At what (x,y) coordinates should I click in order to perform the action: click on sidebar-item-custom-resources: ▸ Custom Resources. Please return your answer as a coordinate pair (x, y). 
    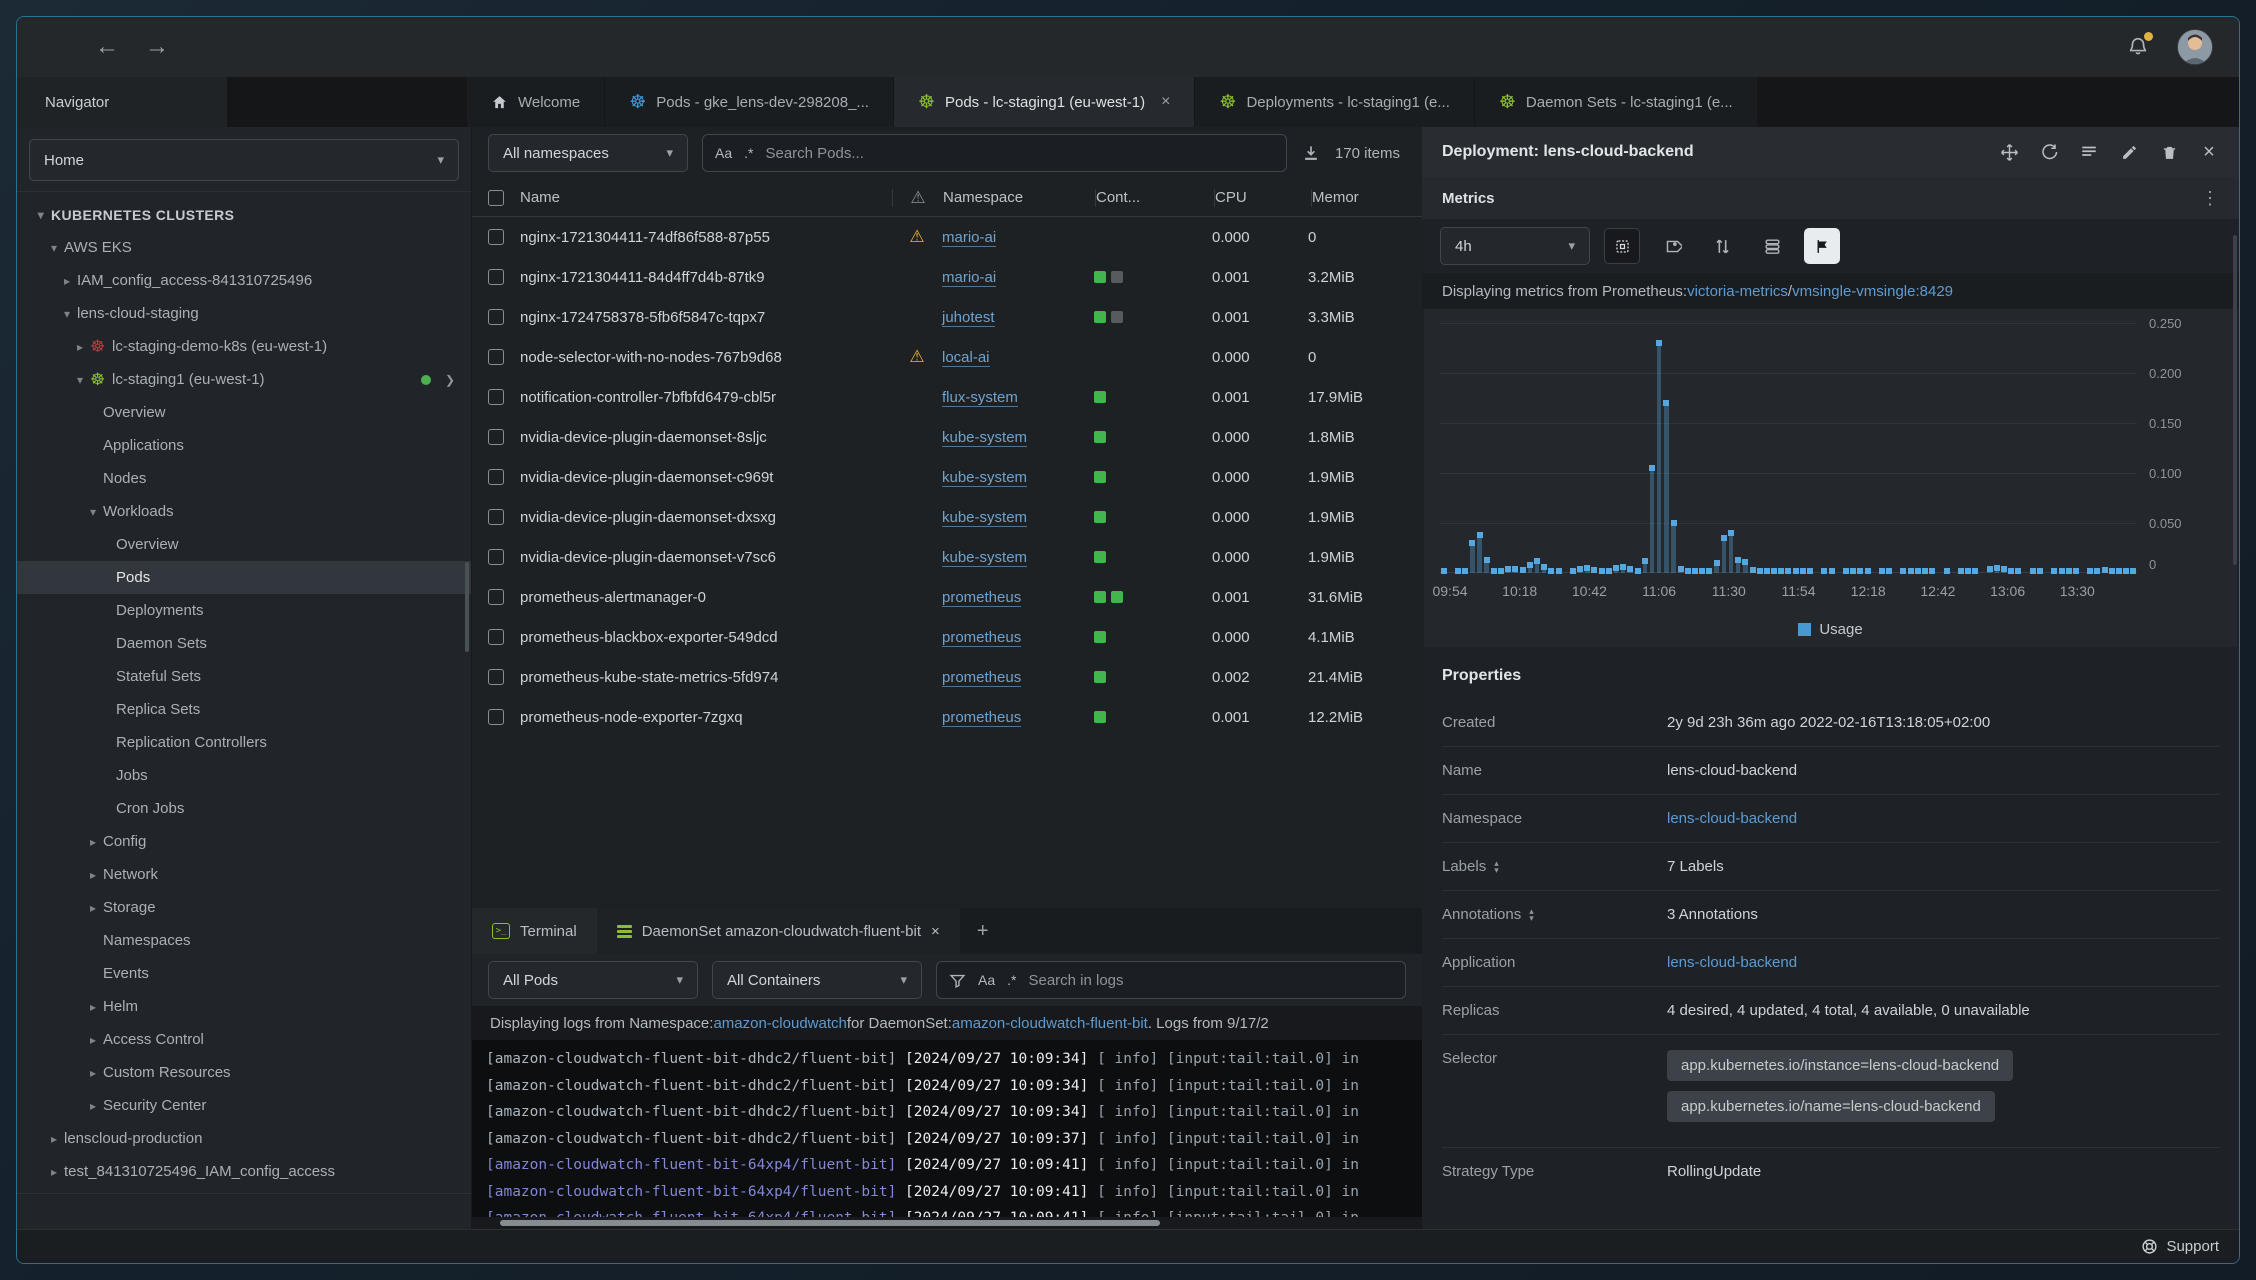
    Looking at the image, I should click on (244, 1072).